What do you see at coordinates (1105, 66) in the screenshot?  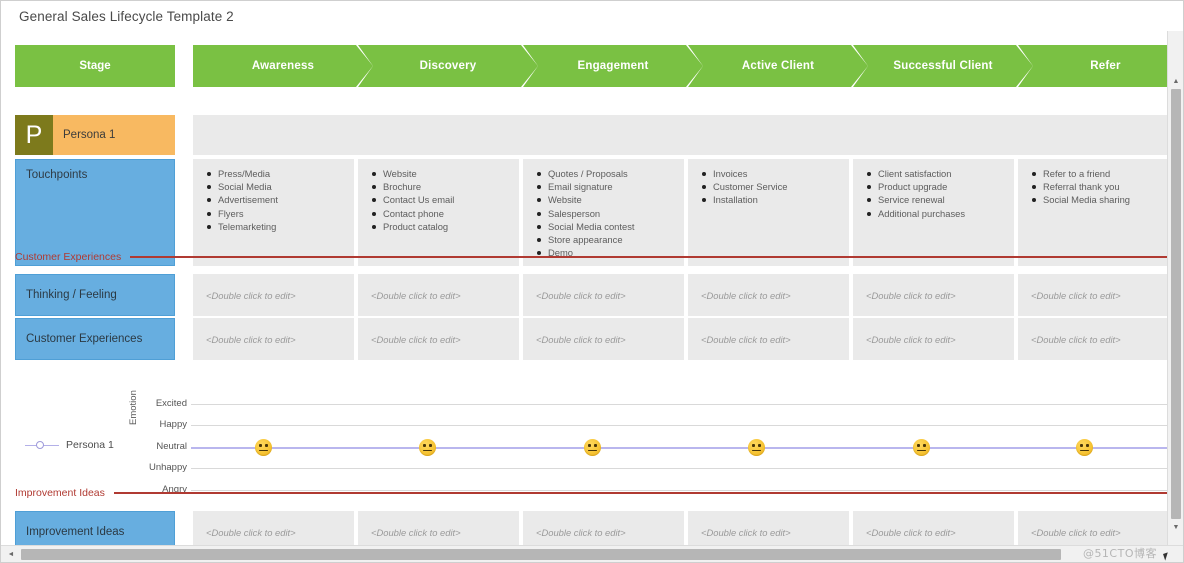 I see `stage-label: Refer` at bounding box center [1105, 66].